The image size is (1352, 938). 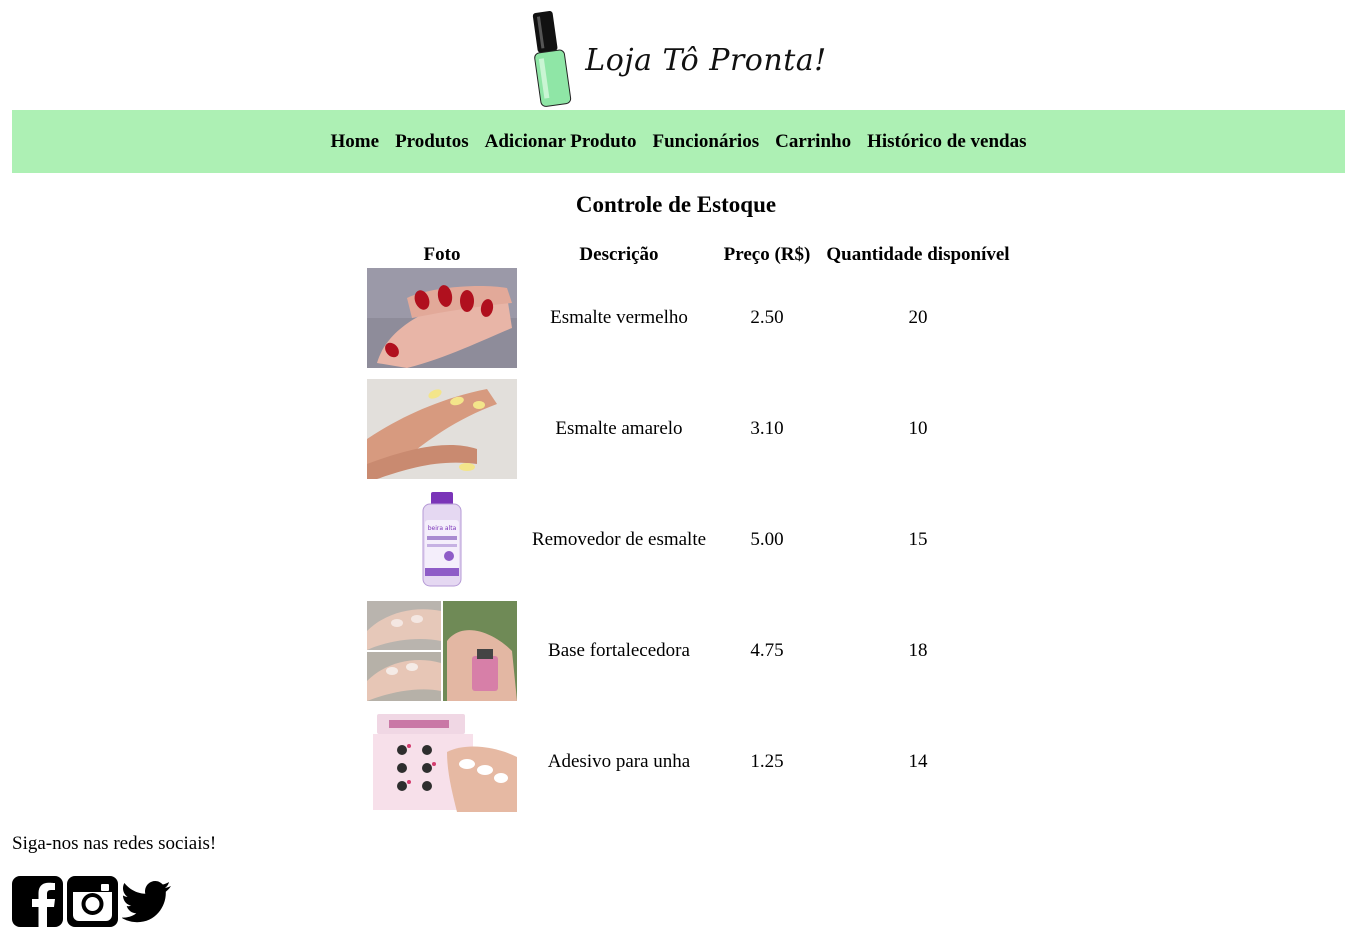 I want to click on instagram-icon, so click(x=92, y=901).